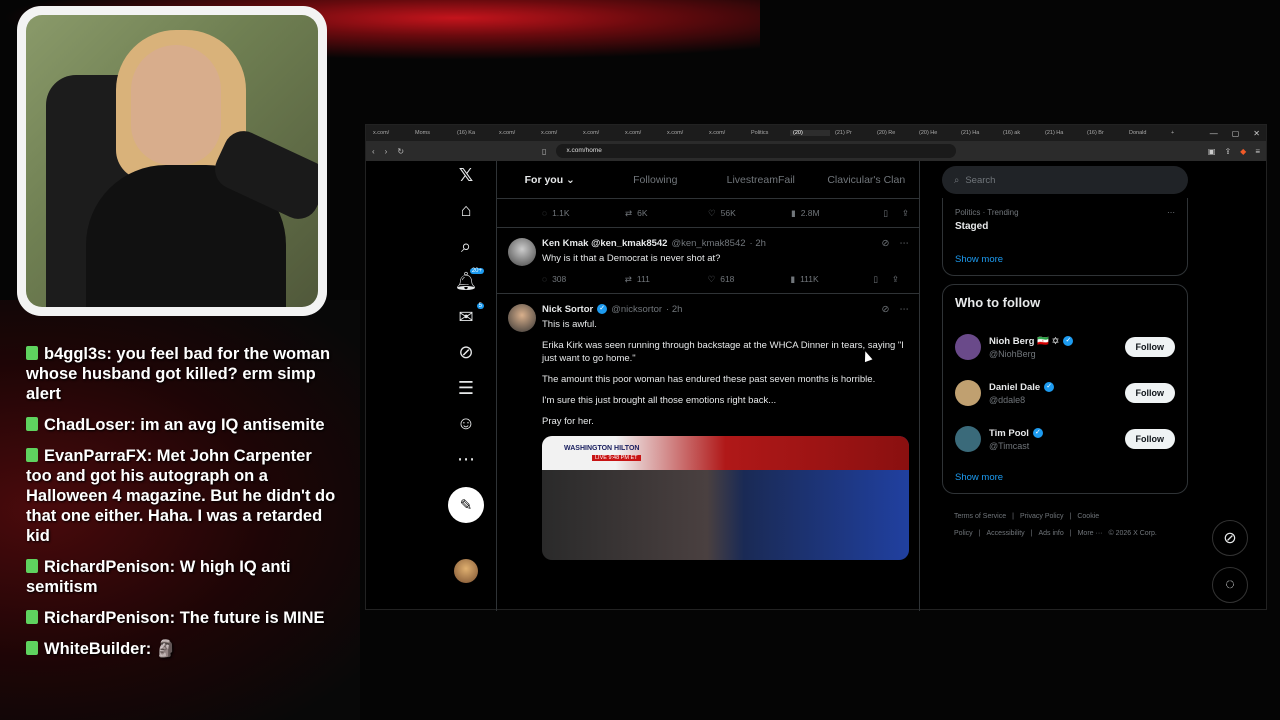 This screenshot has height=720, width=1280. I want to click on footer-link: Accessibility, so click(1006, 533).